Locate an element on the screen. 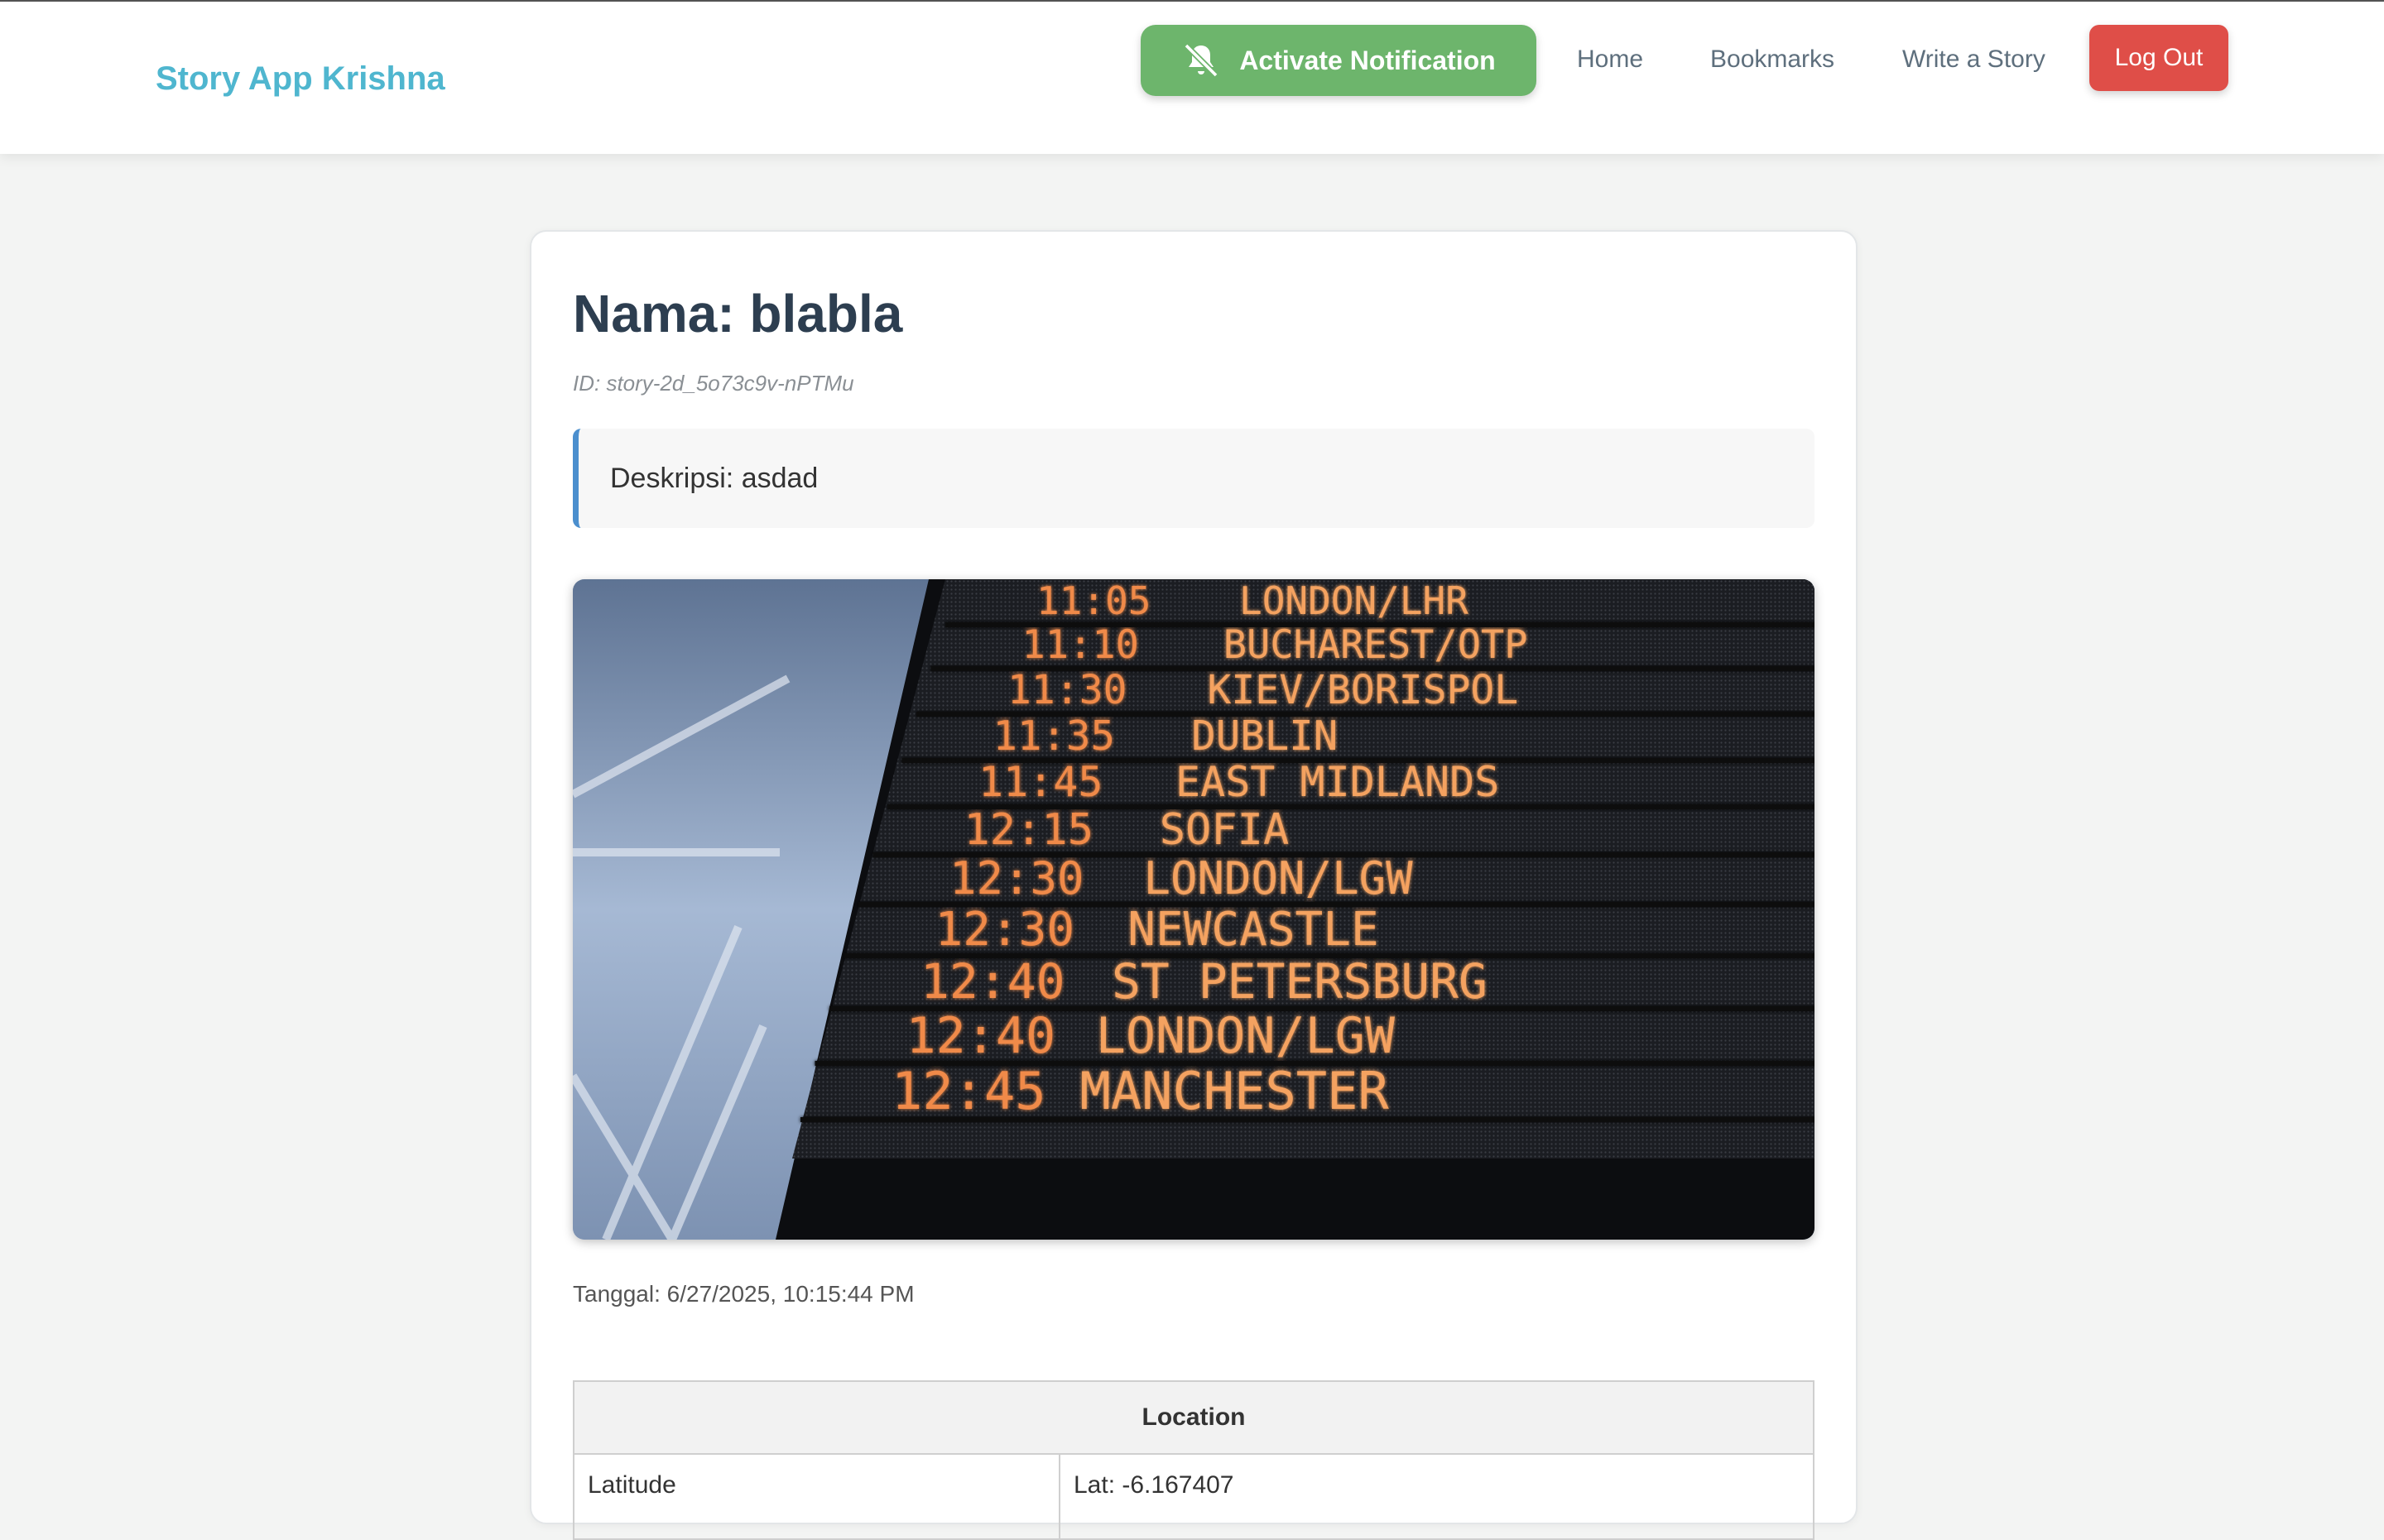 This screenshot has width=2384, height=1540. board-destination: SOFIA is located at coordinates (1225, 830).